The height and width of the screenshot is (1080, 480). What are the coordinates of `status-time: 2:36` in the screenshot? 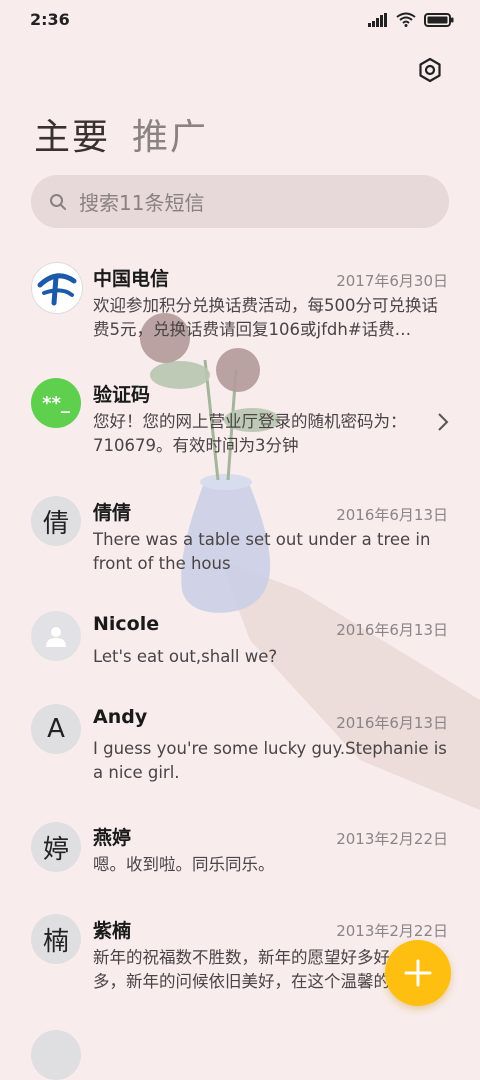 It's located at (50, 19).